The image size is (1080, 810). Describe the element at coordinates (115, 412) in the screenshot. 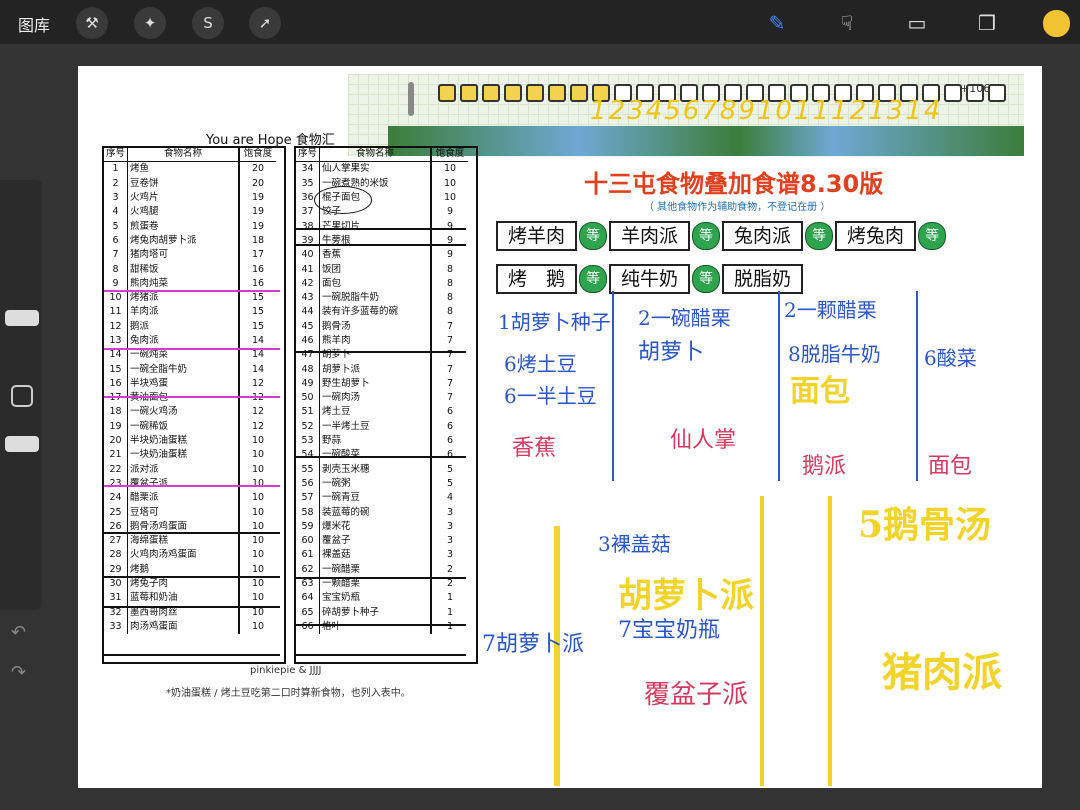

I see `food-no: 18` at that location.